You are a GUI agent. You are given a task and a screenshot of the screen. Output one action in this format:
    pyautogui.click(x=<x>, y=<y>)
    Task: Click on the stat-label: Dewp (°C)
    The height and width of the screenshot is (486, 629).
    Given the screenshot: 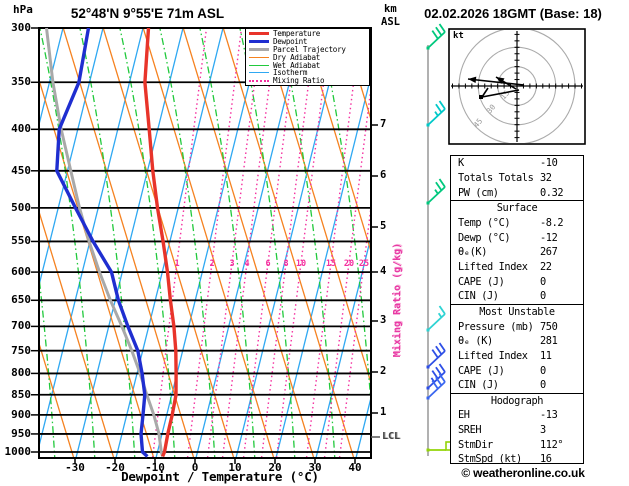 What is the action you would take?
    pyautogui.click(x=484, y=237)
    